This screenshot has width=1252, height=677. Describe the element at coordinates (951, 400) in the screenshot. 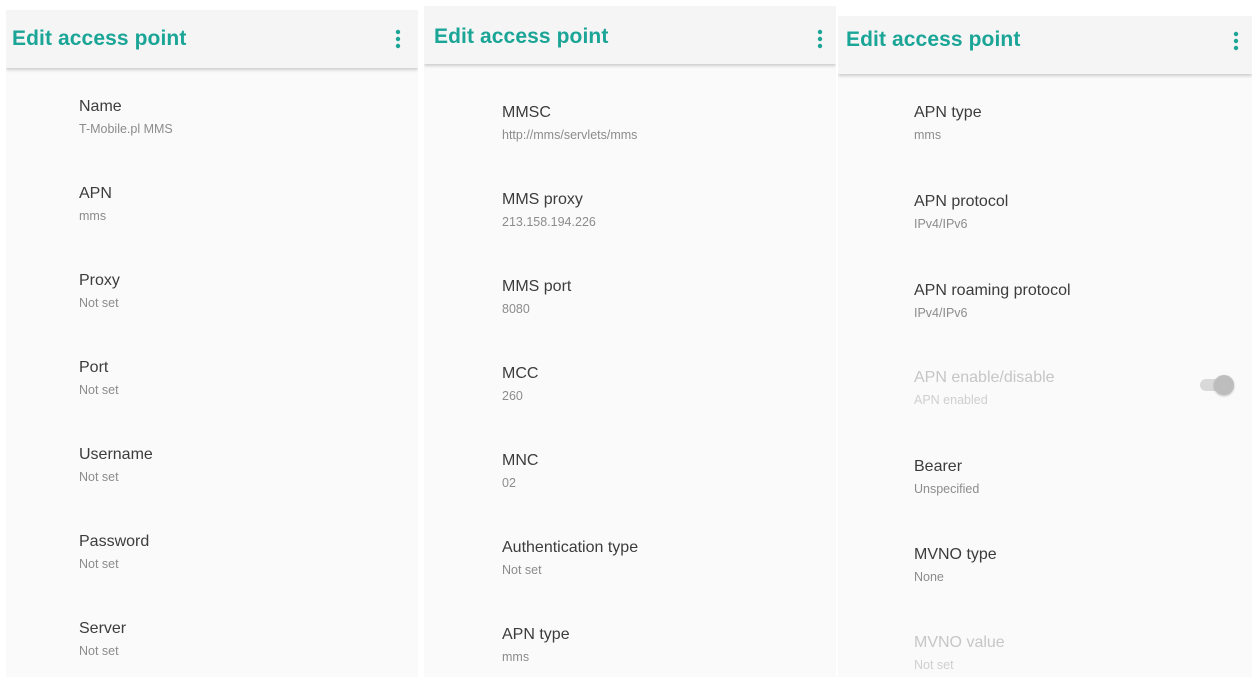

I see `pref-summary: APN enabled` at that location.